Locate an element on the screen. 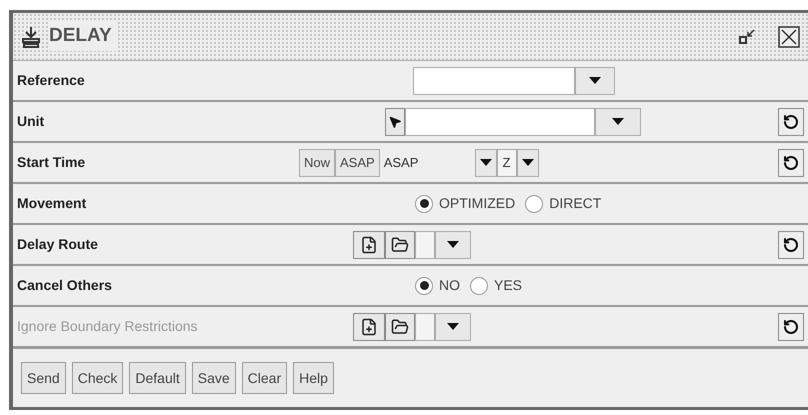 The image size is (808, 415). radio-label: NO is located at coordinates (449, 285).